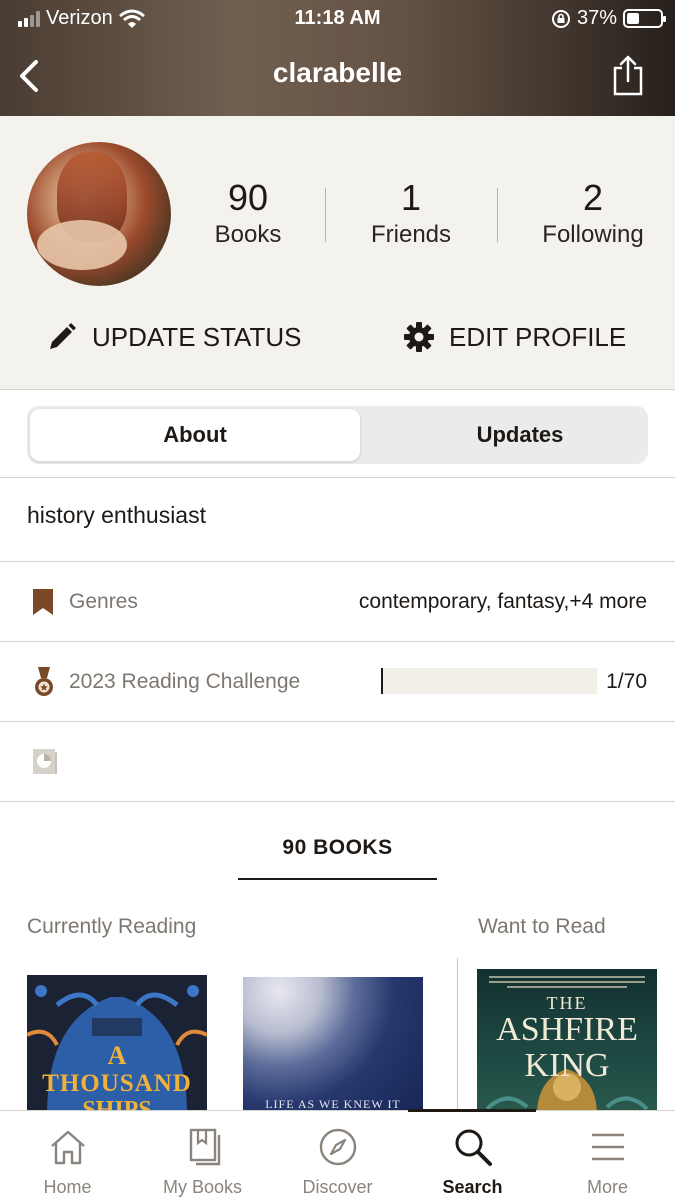 The image size is (675, 1200). Describe the element at coordinates (337, 72) in the screenshot. I see `page-title: clarabelle` at that location.